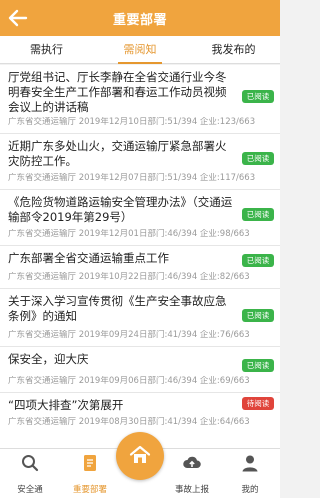 The image size is (320, 498). I want to click on item-title: 保安全，迎大庆, so click(48, 359).